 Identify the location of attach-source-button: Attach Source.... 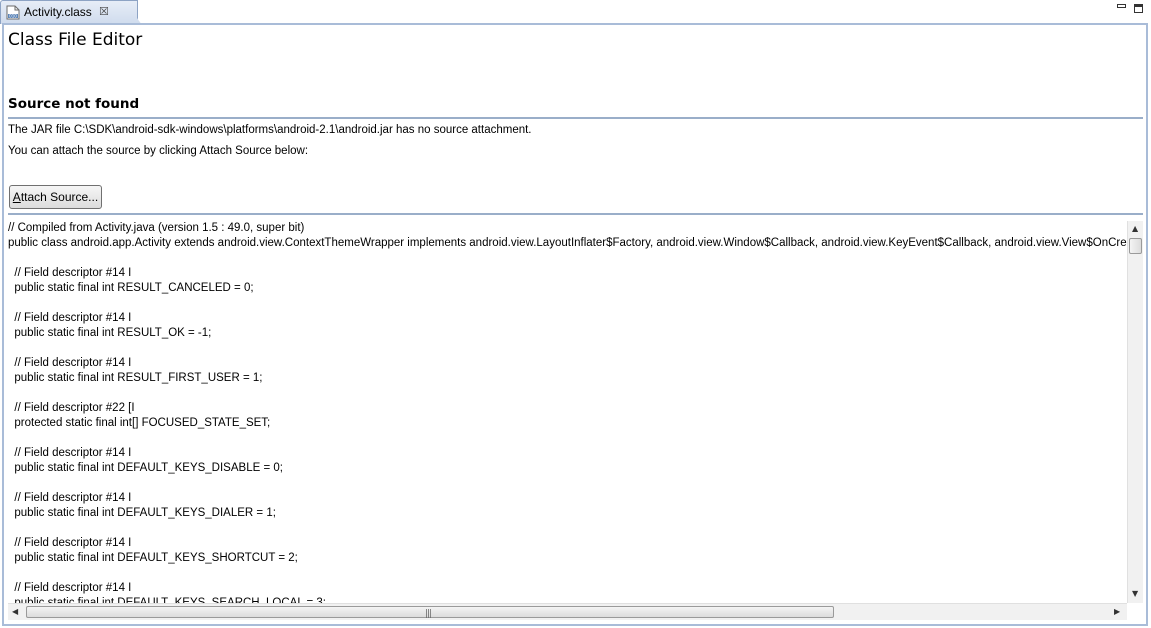
(55, 197).